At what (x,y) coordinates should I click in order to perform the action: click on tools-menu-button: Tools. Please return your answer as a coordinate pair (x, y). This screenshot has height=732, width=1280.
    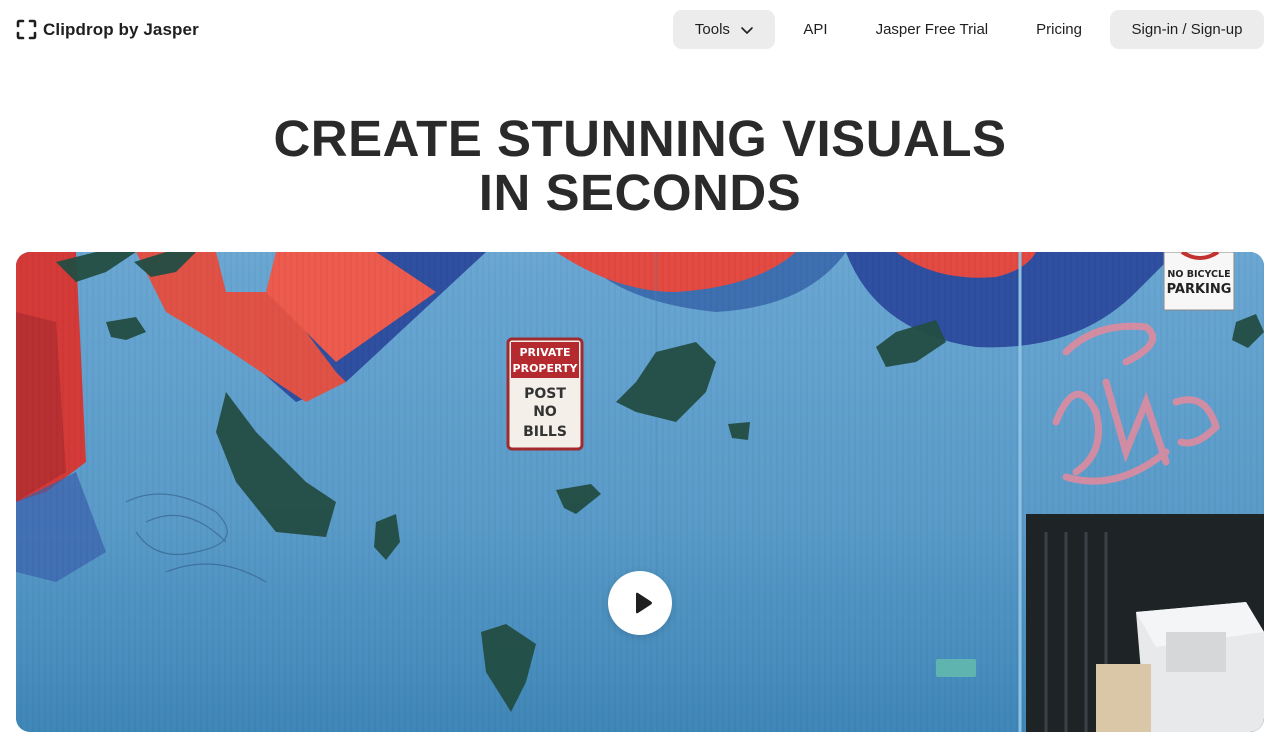
    Looking at the image, I should click on (724, 29).